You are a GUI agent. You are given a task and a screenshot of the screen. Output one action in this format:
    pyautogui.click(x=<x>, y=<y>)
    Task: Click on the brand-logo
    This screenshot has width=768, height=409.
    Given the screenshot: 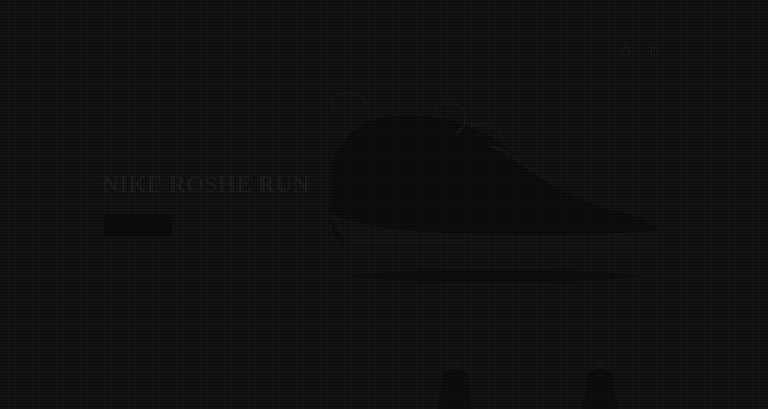 What is the action you would take?
    pyautogui.click(x=384, y=19)
    